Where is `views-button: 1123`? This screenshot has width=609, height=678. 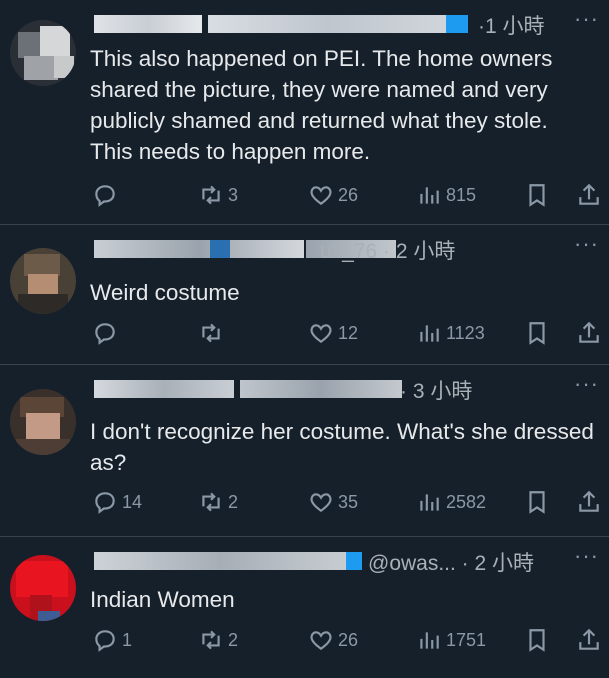 views-button: 1123 is located at coordinates (450, 333).